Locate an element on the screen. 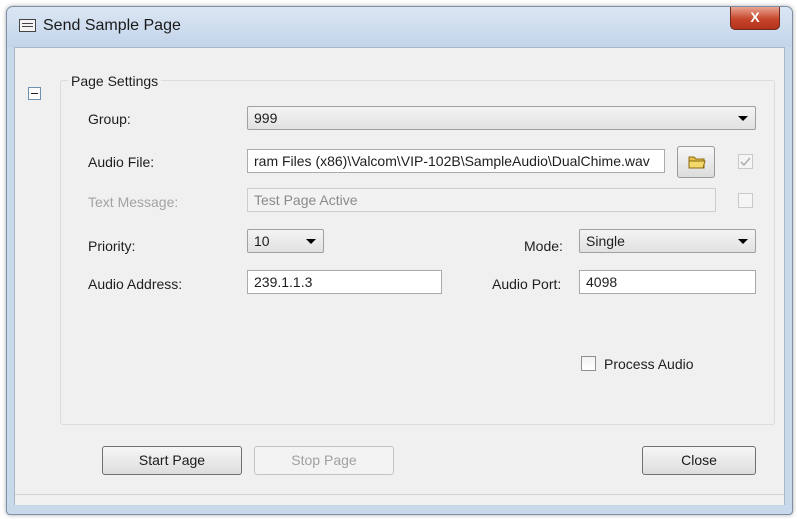 The width and height of the screenshot is (797, 519). process-audio-checkbox is located at coordinates (588, 363).